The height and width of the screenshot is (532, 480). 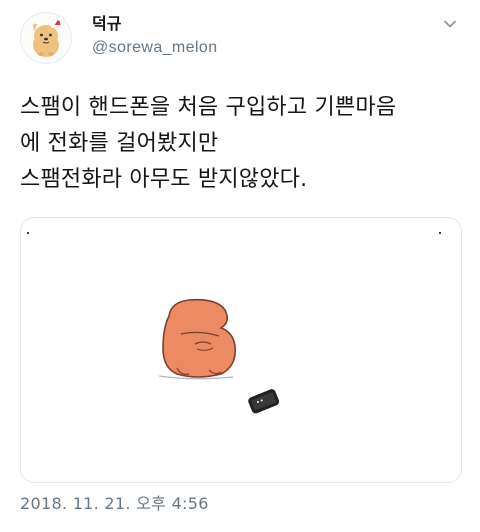 I want to click on dog-character-avatar-icon, so click(x=47, y=36).